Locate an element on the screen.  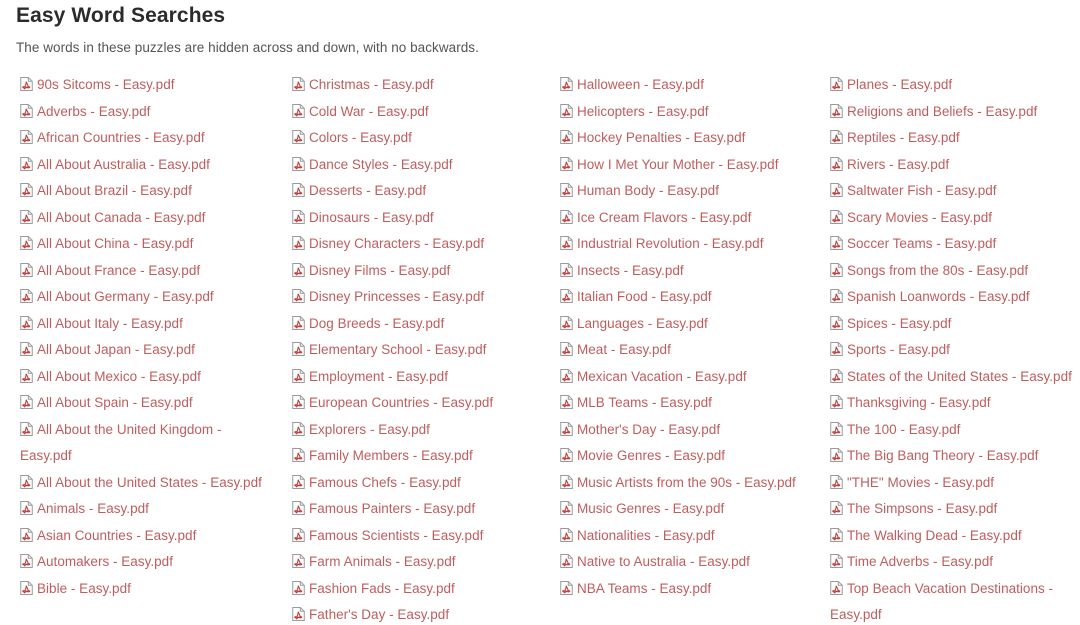
pdf-file-link: How I Met Your Mother - Easy.pdf is located at coordinates (680, 165).